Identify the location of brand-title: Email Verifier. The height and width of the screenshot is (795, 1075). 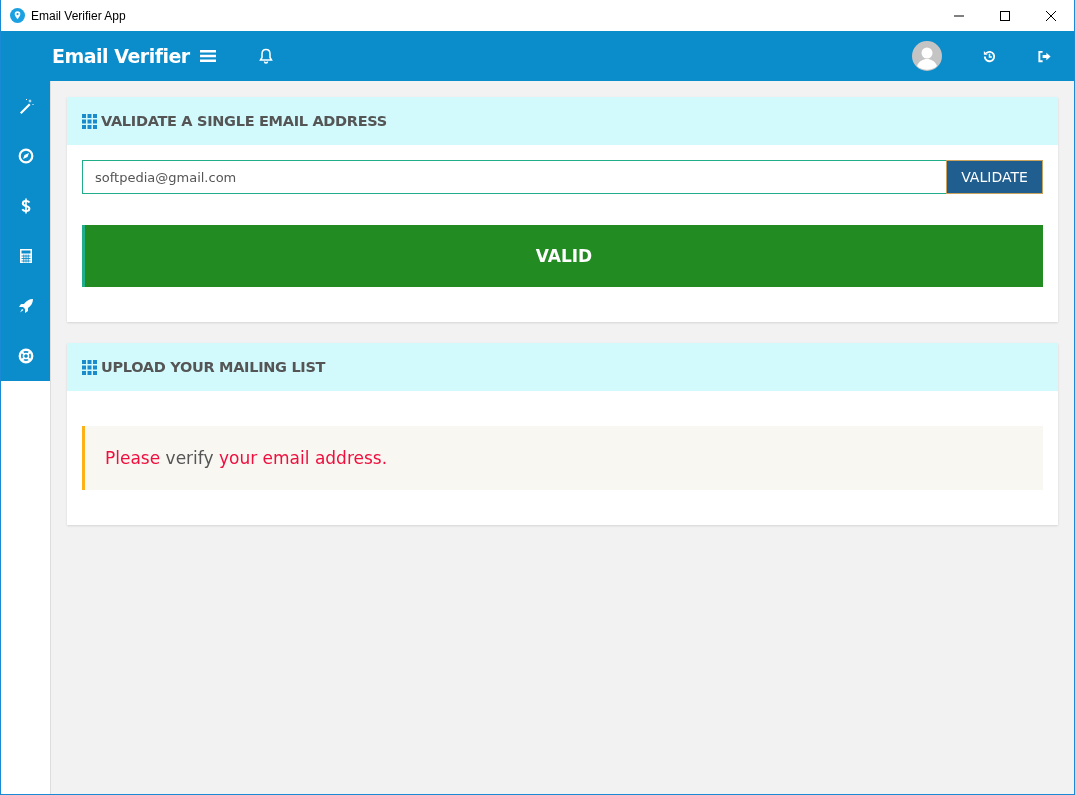
(121, 56).